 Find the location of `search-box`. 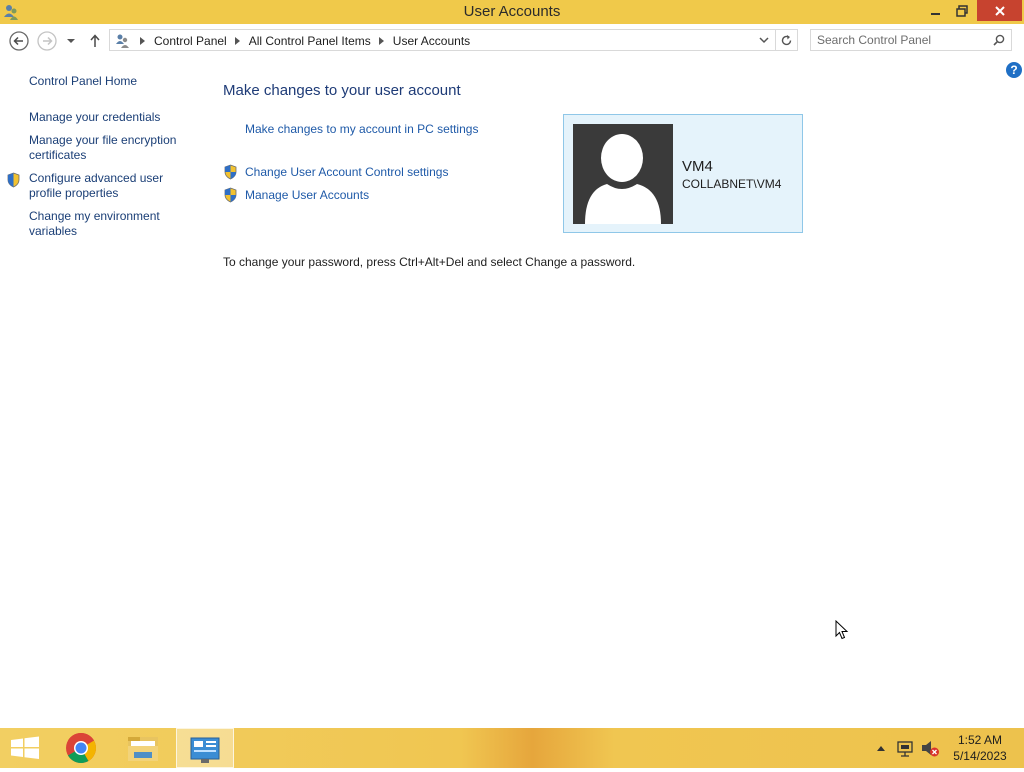

search-box is located at coordinates (911, 40).